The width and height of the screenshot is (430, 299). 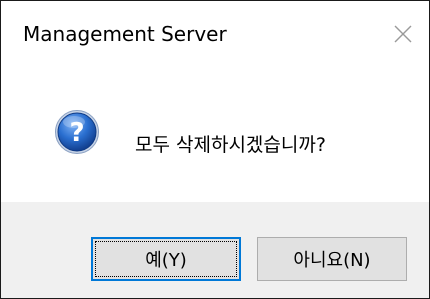 I want to click on dialog-title: Management Server, so click(x=125, y=34).